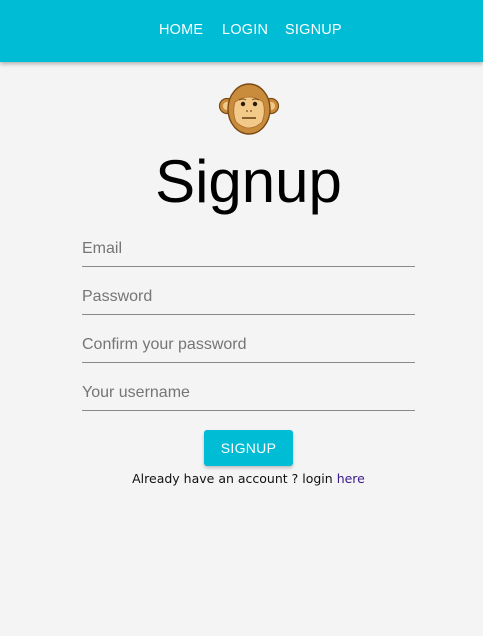 This screenshot has width=483, height=636. I want to click on nav-signup-link: SIGNUP, so click(313, 30).